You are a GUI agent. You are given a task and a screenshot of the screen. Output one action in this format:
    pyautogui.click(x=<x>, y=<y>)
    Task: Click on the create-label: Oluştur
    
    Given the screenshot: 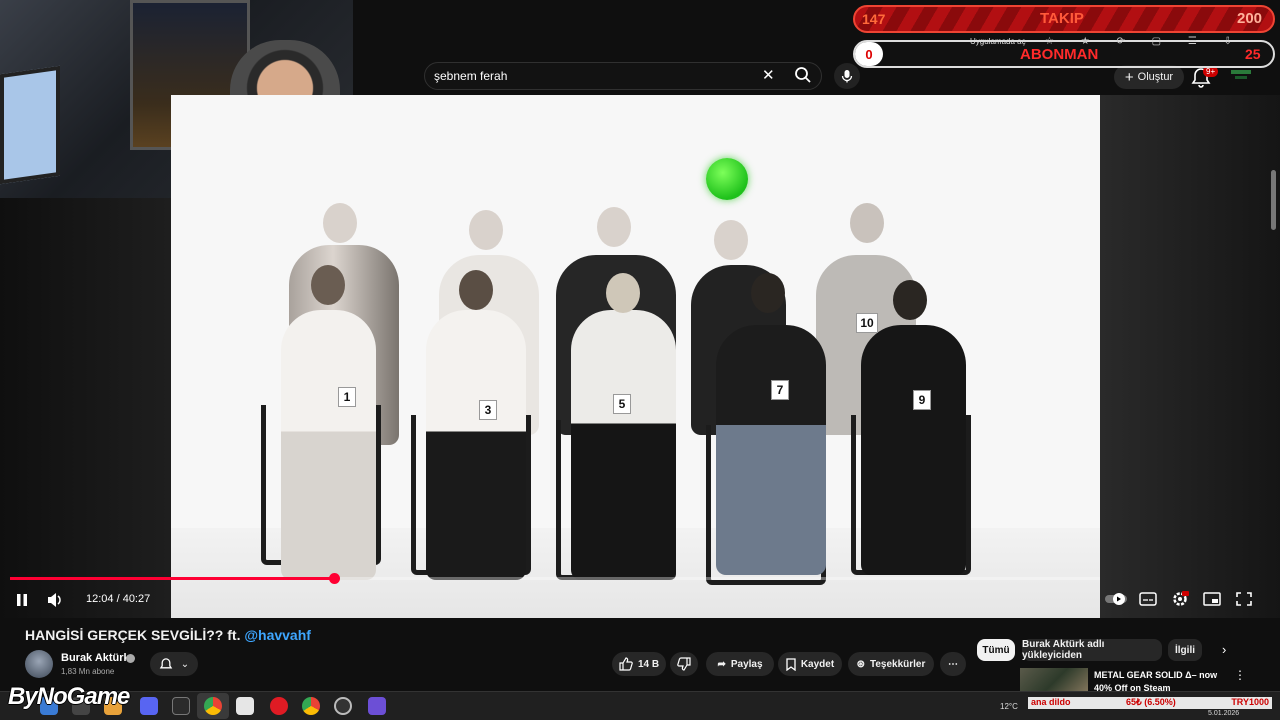 What is the action you would take?
    pyautogui.click(x=1155, y=77)
    